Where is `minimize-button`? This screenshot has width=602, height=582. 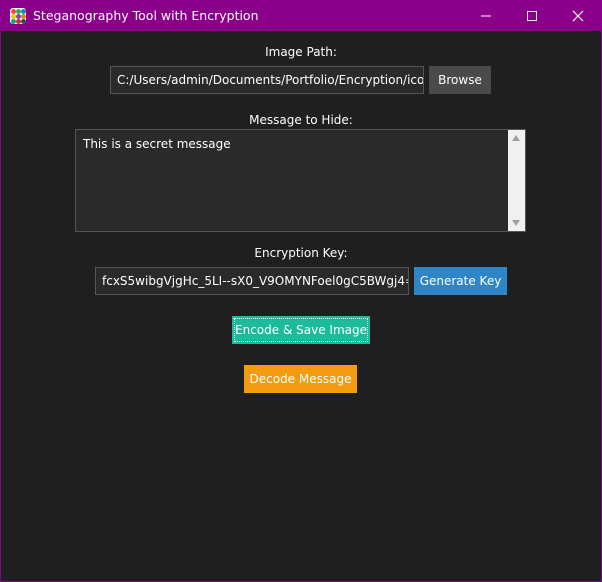 minimize-button is located at coordinates (486, 16).